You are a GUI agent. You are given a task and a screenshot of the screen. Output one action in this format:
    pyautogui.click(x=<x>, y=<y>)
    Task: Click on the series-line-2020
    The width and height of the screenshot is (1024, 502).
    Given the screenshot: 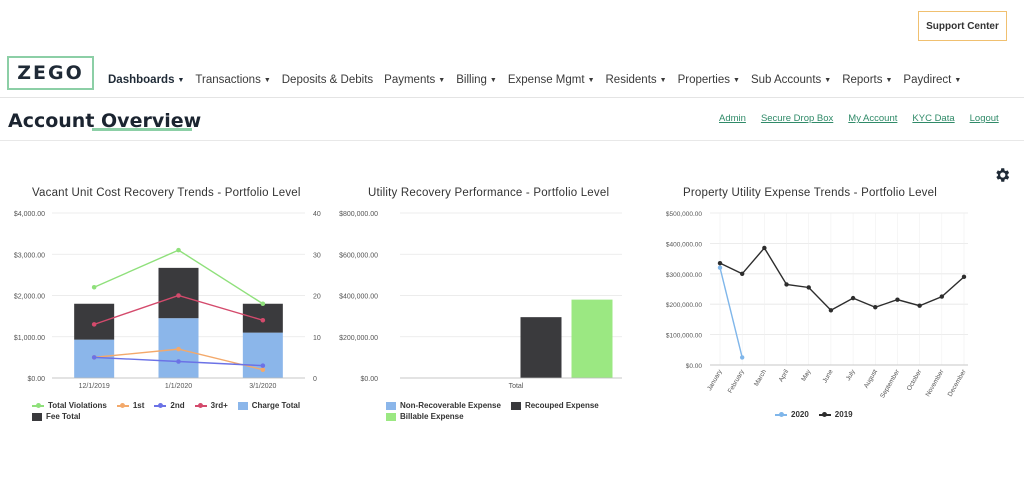 What is the action you would take?
    pyautogui.click(x=731, y=312)
    